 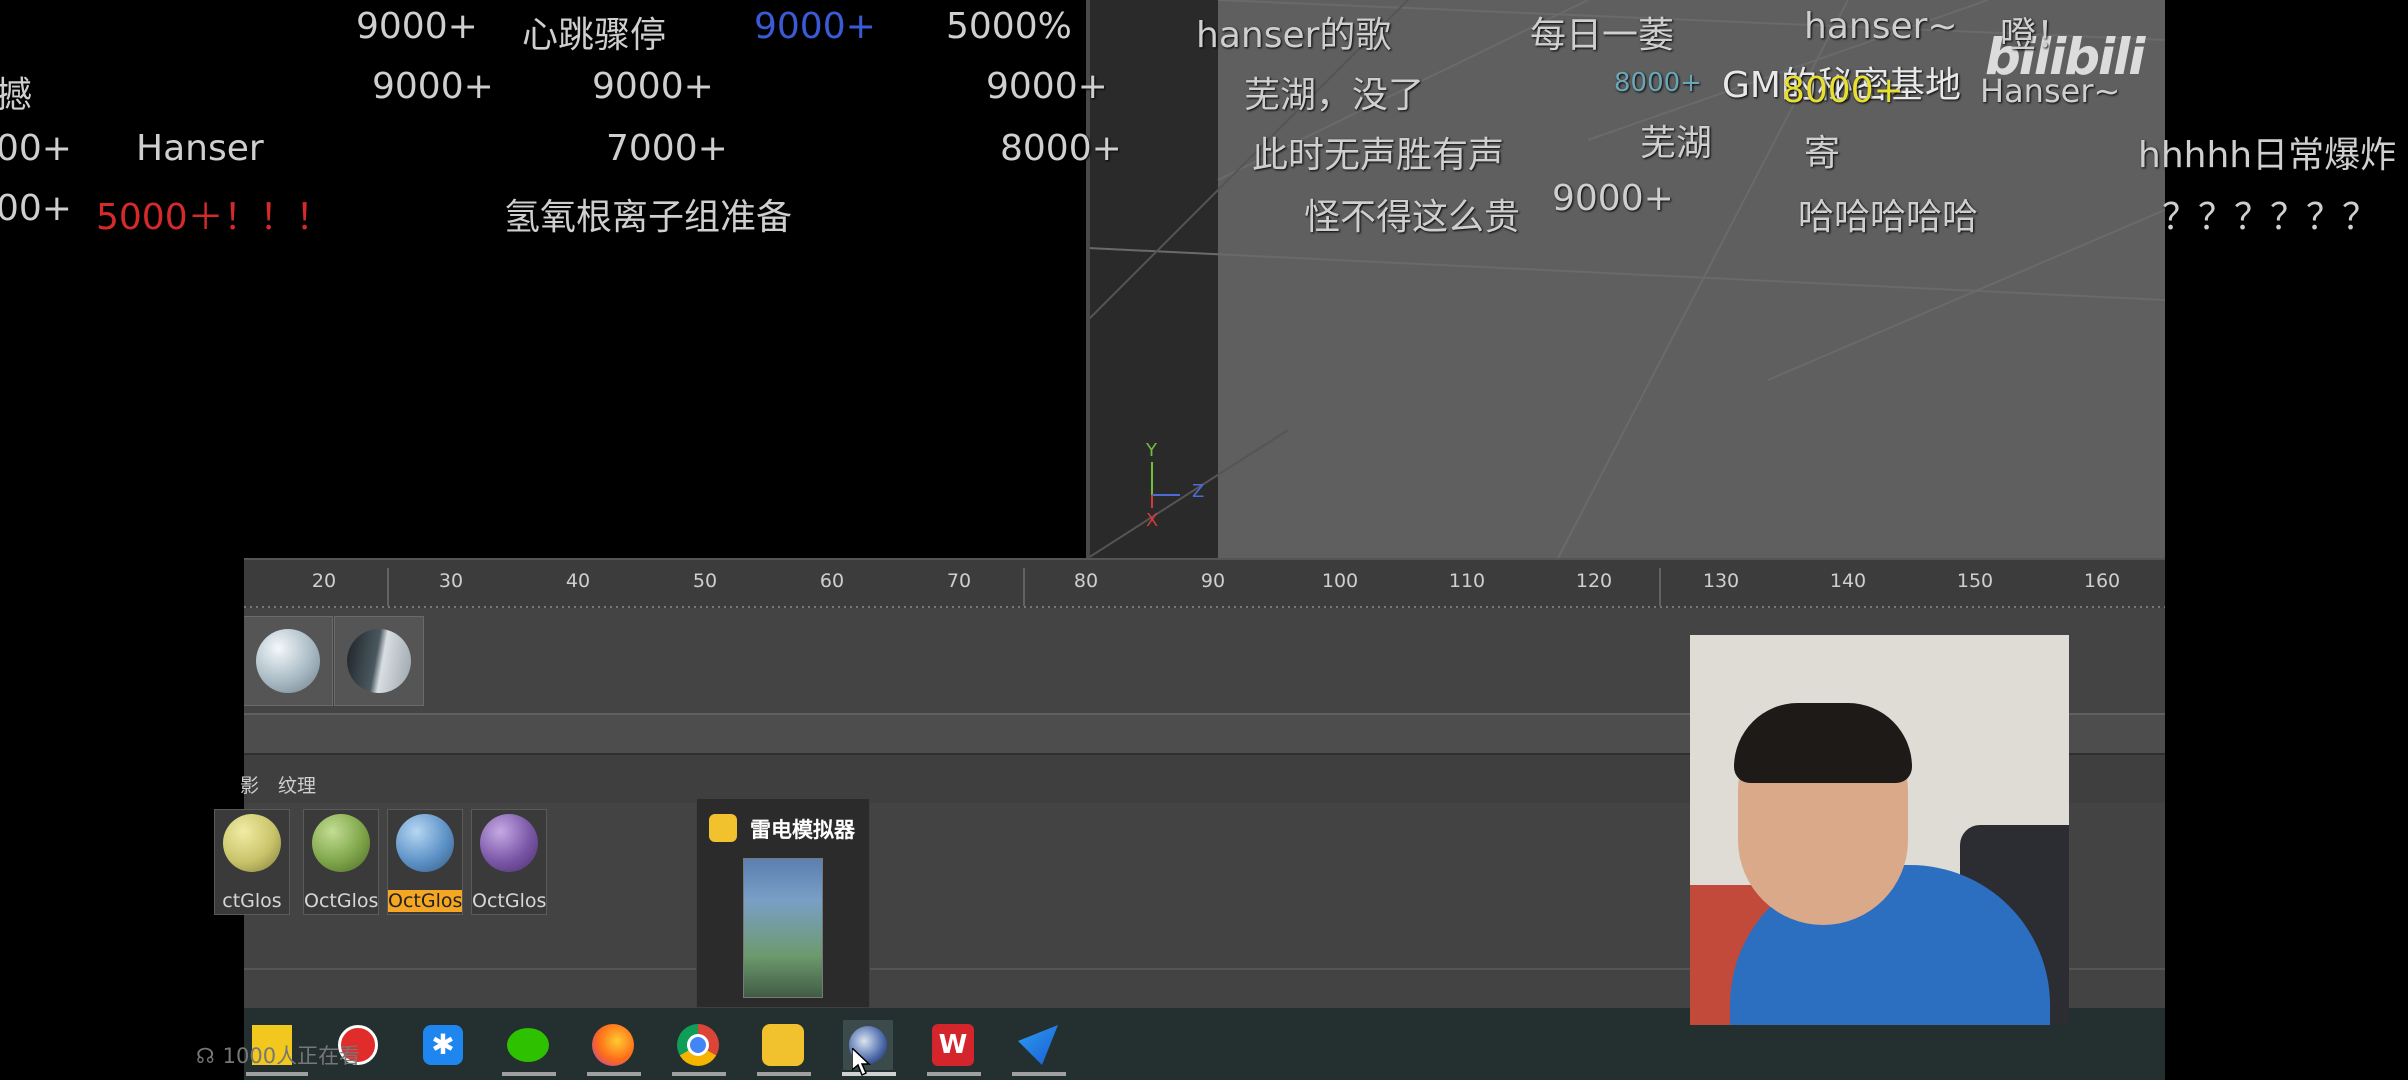 I want to click on danmaku-comment: ？？？？？？, so click(x=2270, y=217).